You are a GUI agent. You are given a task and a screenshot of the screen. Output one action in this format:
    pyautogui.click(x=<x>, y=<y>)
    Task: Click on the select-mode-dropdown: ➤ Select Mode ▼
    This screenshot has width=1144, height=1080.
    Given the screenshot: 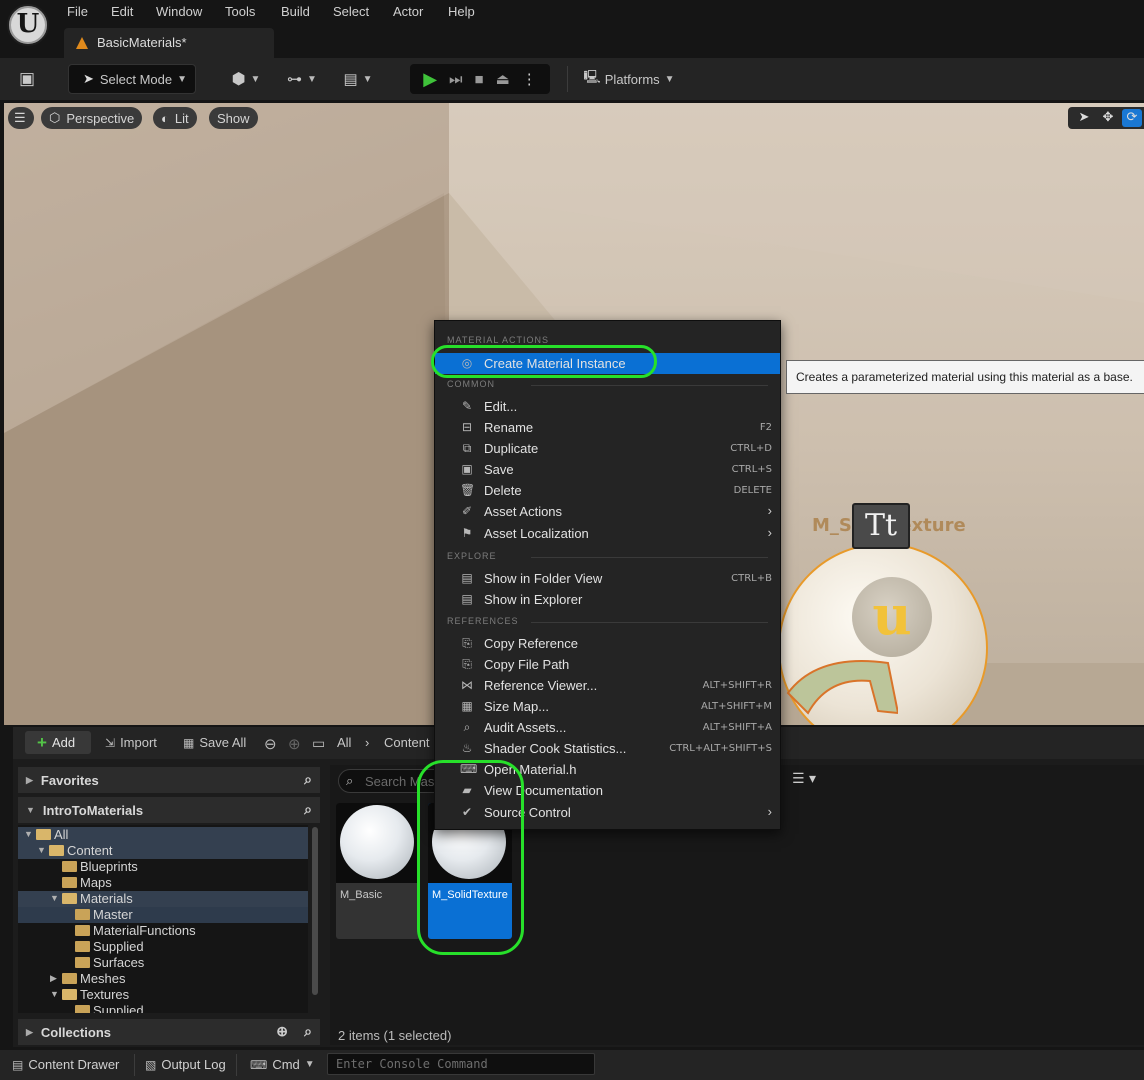 What is the action you would take?
    pyautogui.click(x=132, y=79)
    